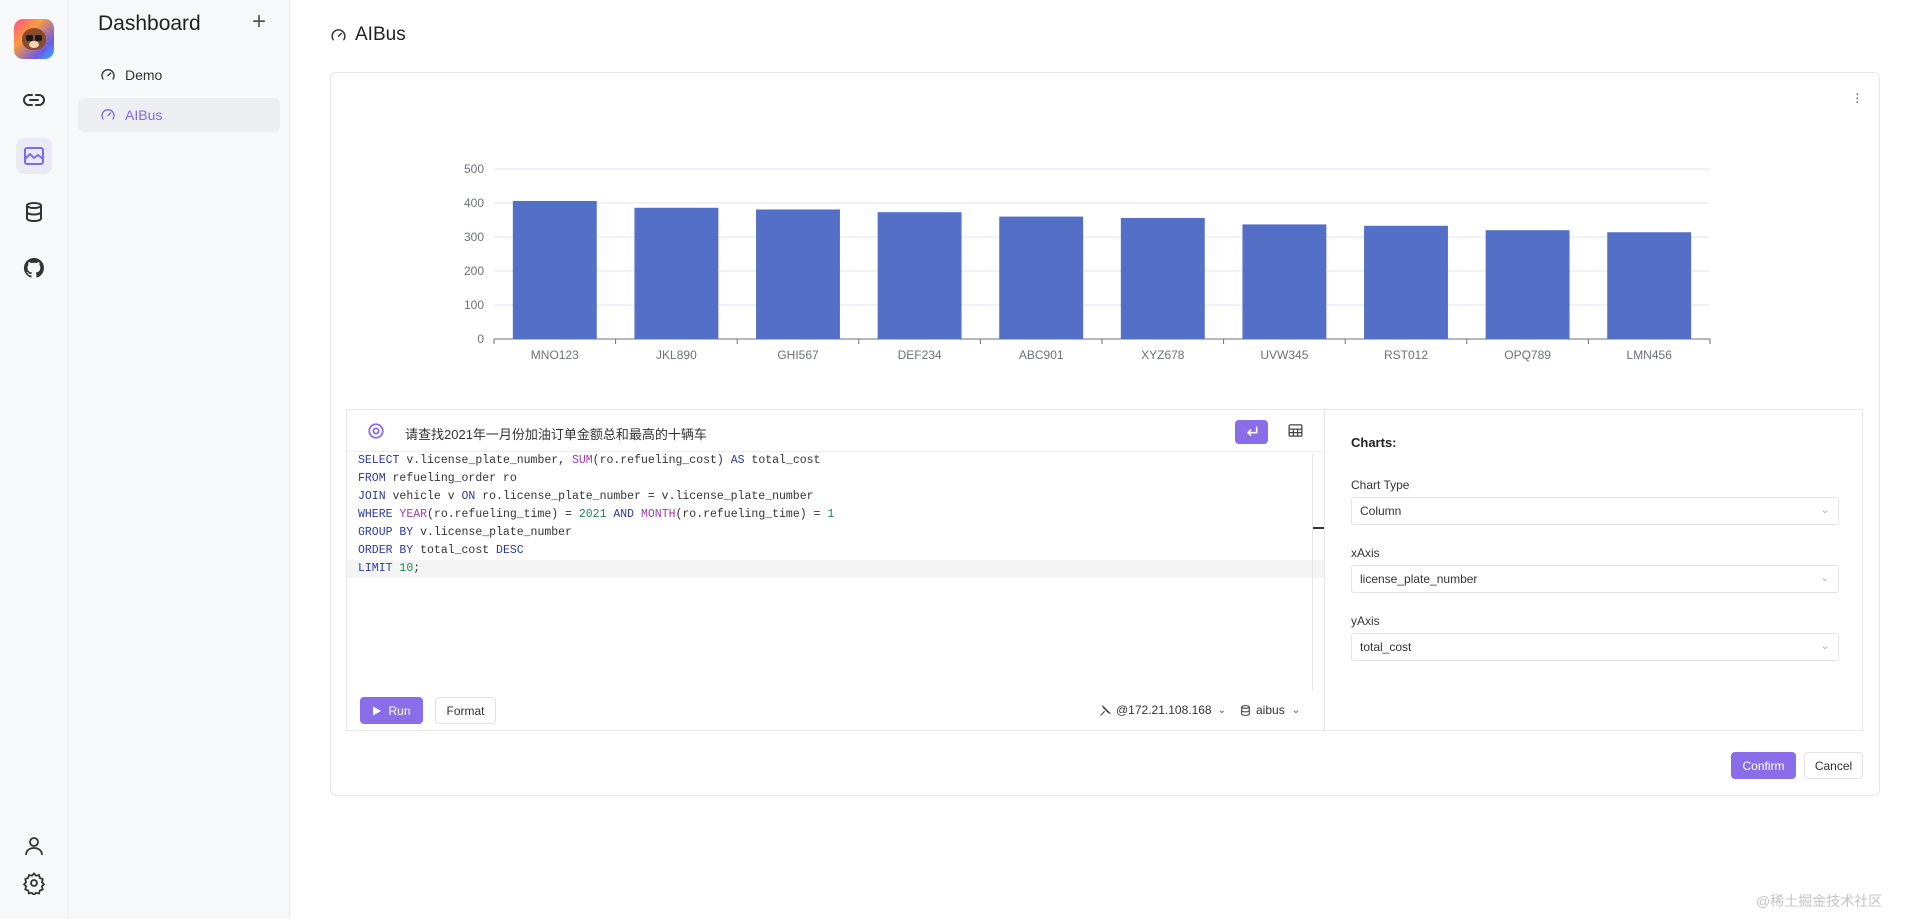 The height and width of the screenshot is (919, 1920). What do you see at coordinates (1312, 572) in the screenshot?
I see `editor-scrollbar` at bounding box center [1312, 572].